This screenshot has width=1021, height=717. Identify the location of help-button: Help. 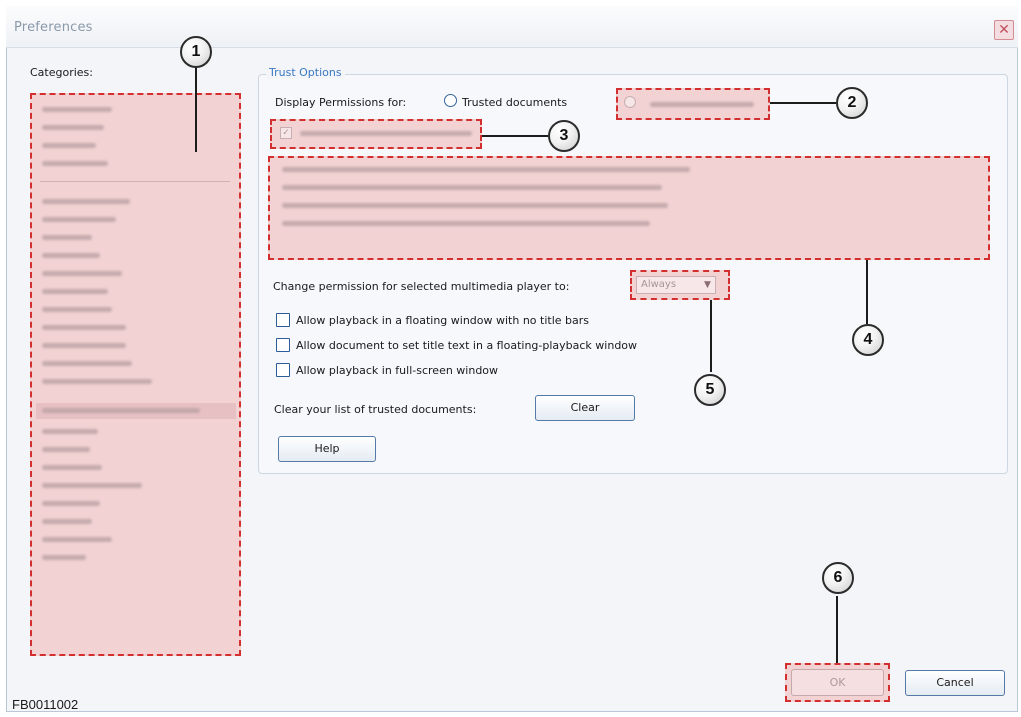
(327, 449).